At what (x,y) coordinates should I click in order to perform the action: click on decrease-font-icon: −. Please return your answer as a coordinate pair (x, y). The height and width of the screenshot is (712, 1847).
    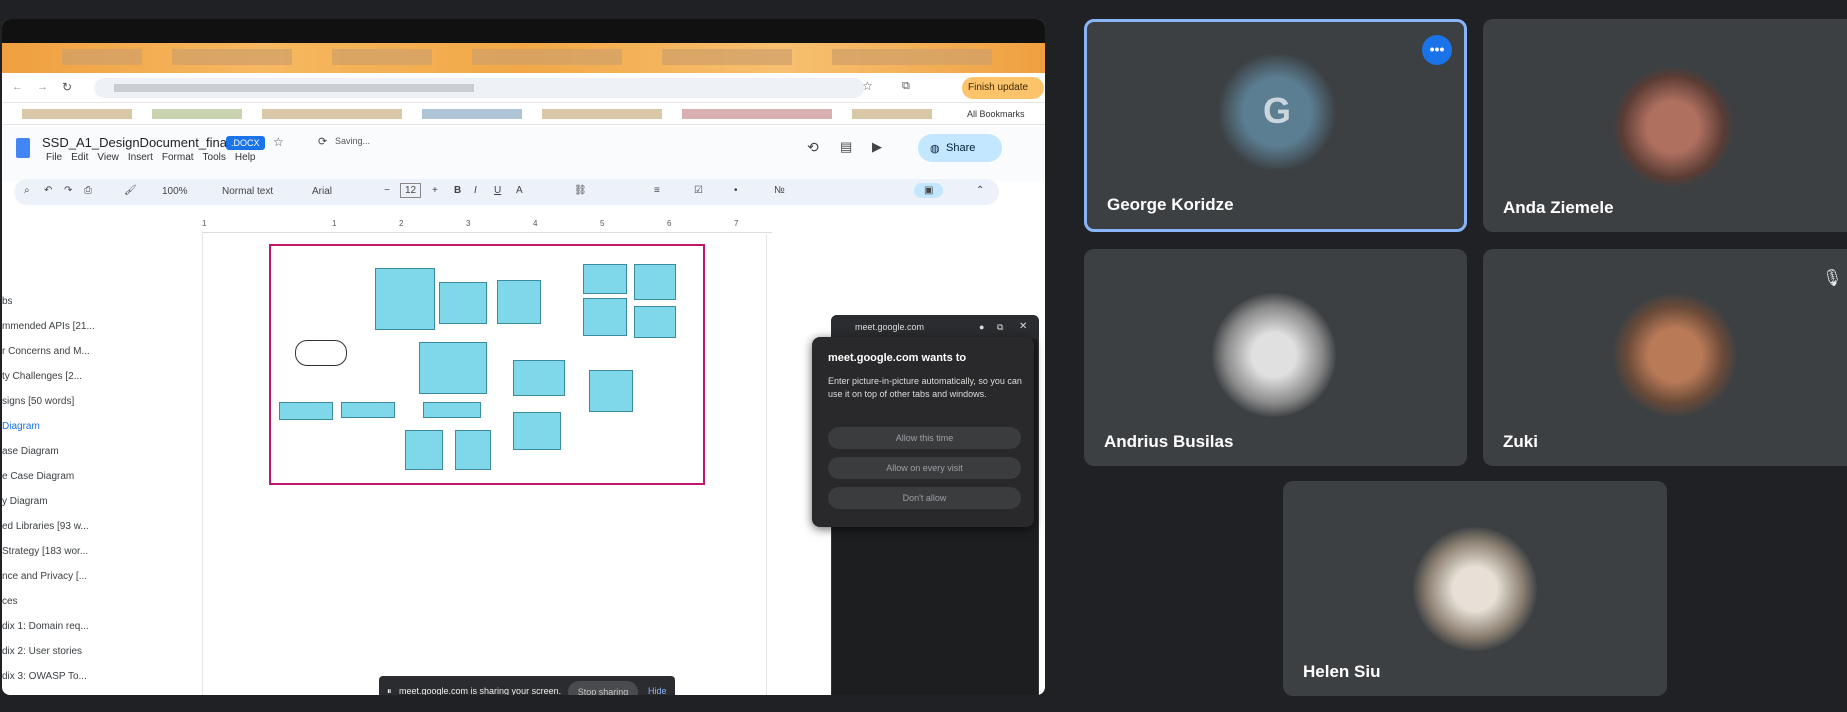
    Looking at the image, I should click on (387, 190).